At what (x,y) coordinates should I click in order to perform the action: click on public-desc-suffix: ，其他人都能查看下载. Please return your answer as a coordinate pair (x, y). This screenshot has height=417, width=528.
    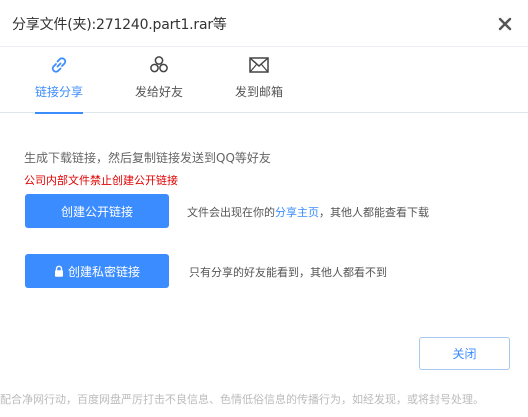
    Looking at the image, I should click on (374, 212).